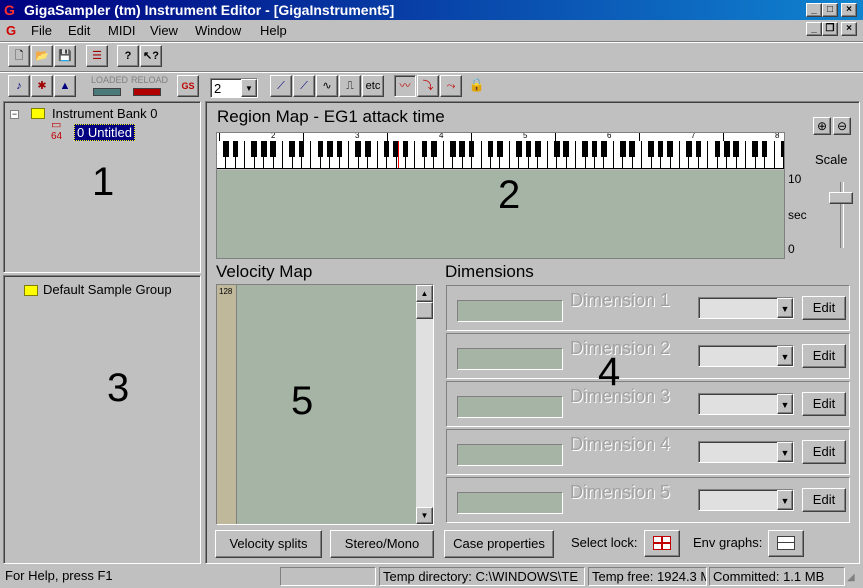 The width and height of the screenshot is (863, 588). Describe the element at coordinates (824, 452) in the screenshot. I see `dimension-4-edit-button: Edit` at that location.